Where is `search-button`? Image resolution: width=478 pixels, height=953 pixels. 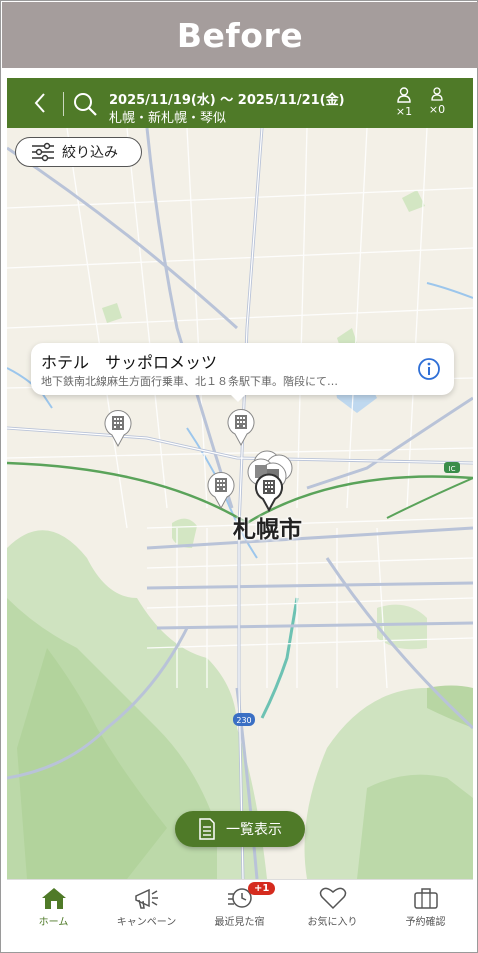
search-button is located at coordinates (85, 104).